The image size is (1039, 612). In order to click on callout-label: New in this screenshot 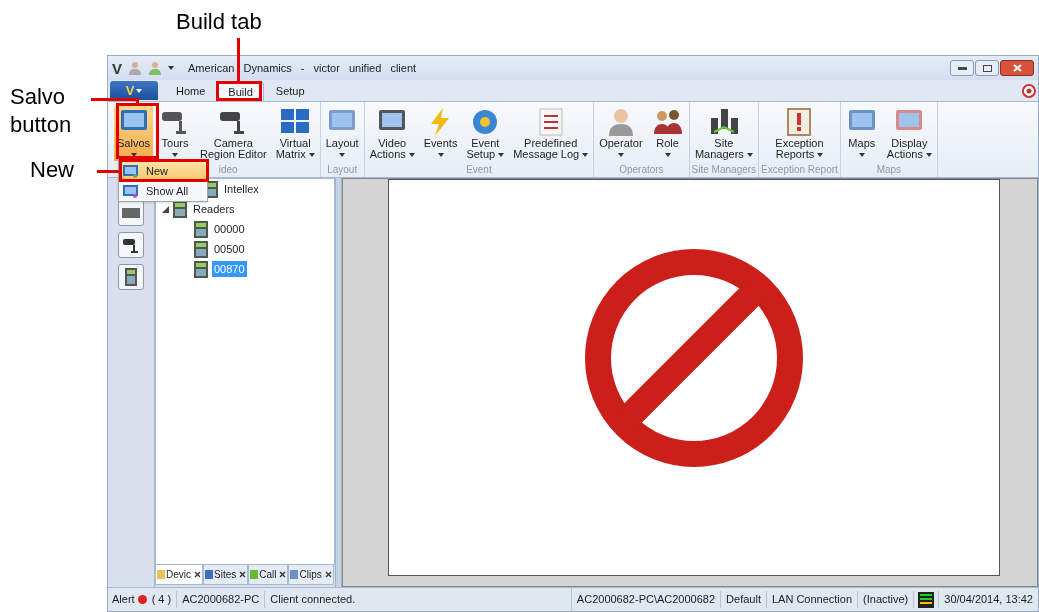, I will do `click(52, 170)`.